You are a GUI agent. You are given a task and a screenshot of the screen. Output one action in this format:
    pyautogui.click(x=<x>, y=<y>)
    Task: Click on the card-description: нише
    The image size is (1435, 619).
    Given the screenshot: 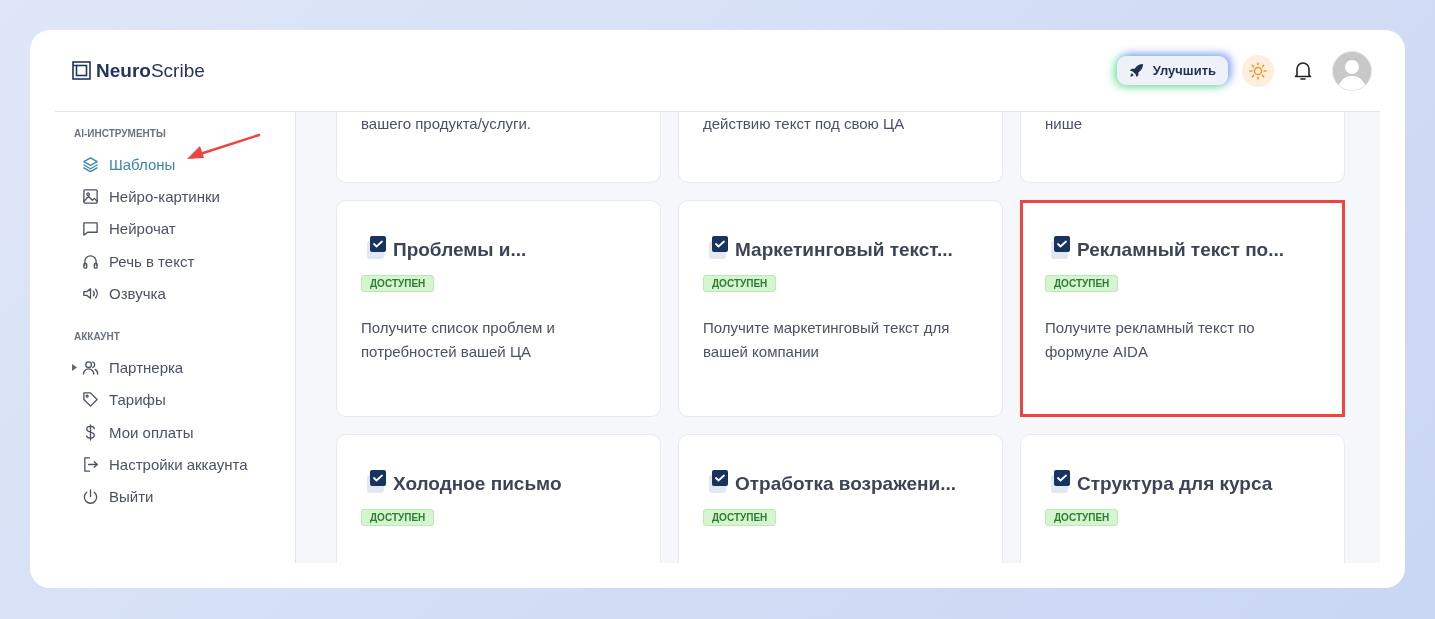 What is the action you would take?
    pyautogui.click(x=1064, y=124)
    